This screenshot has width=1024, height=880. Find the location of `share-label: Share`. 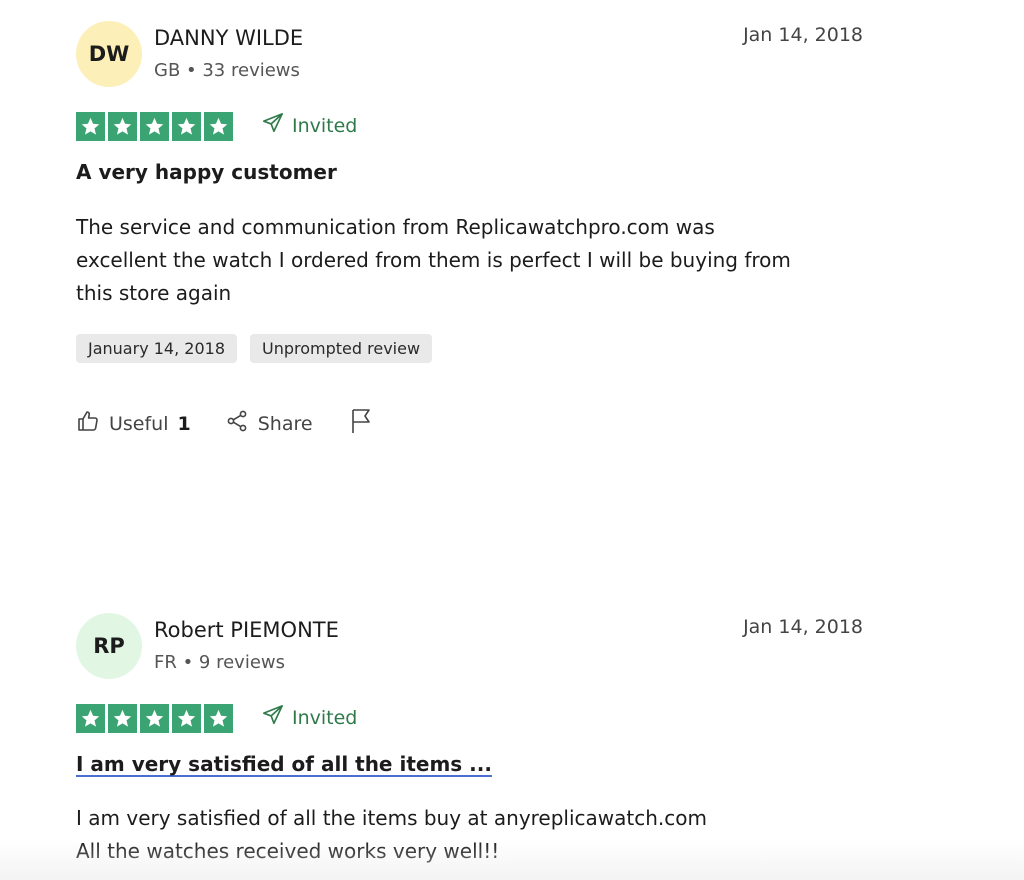

share-label: Share is located at coordinates (285, 423).